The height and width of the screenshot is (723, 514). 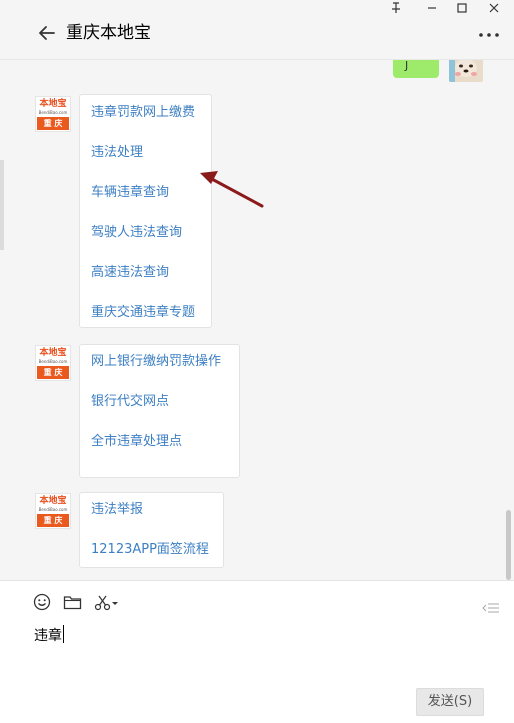 What do you see at coordinates (462, 10) in the screenshot?
I see `maximize-icon` at bounding box center [462, 10].